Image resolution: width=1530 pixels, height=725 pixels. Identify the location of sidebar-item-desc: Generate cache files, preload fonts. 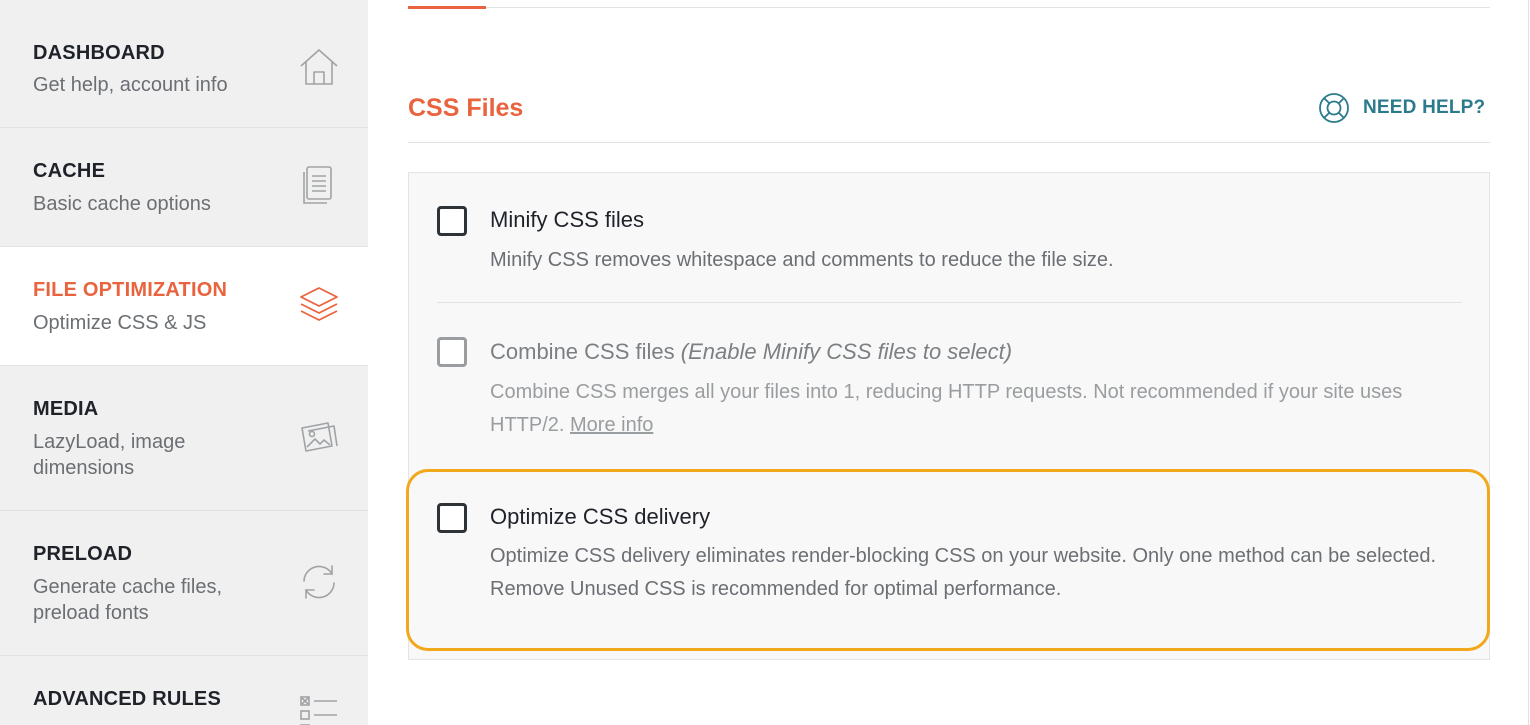
(127, 600).